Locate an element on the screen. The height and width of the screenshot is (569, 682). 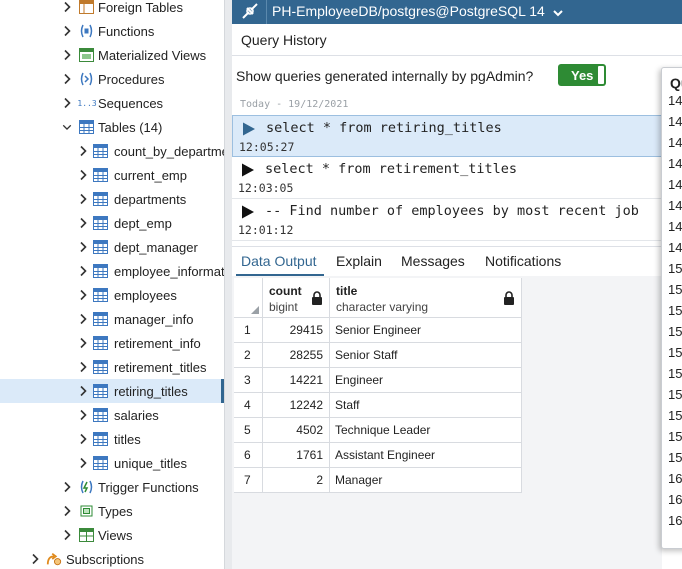
cell-title: Engineer is located at coordinates (426, 380).